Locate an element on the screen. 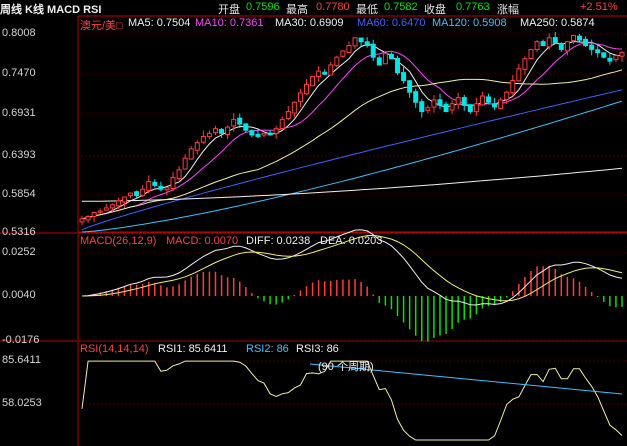 This screenshot has width=627, height=446. ma10-legend: MA10: 0.7361 is located at coordinates (229, 23).